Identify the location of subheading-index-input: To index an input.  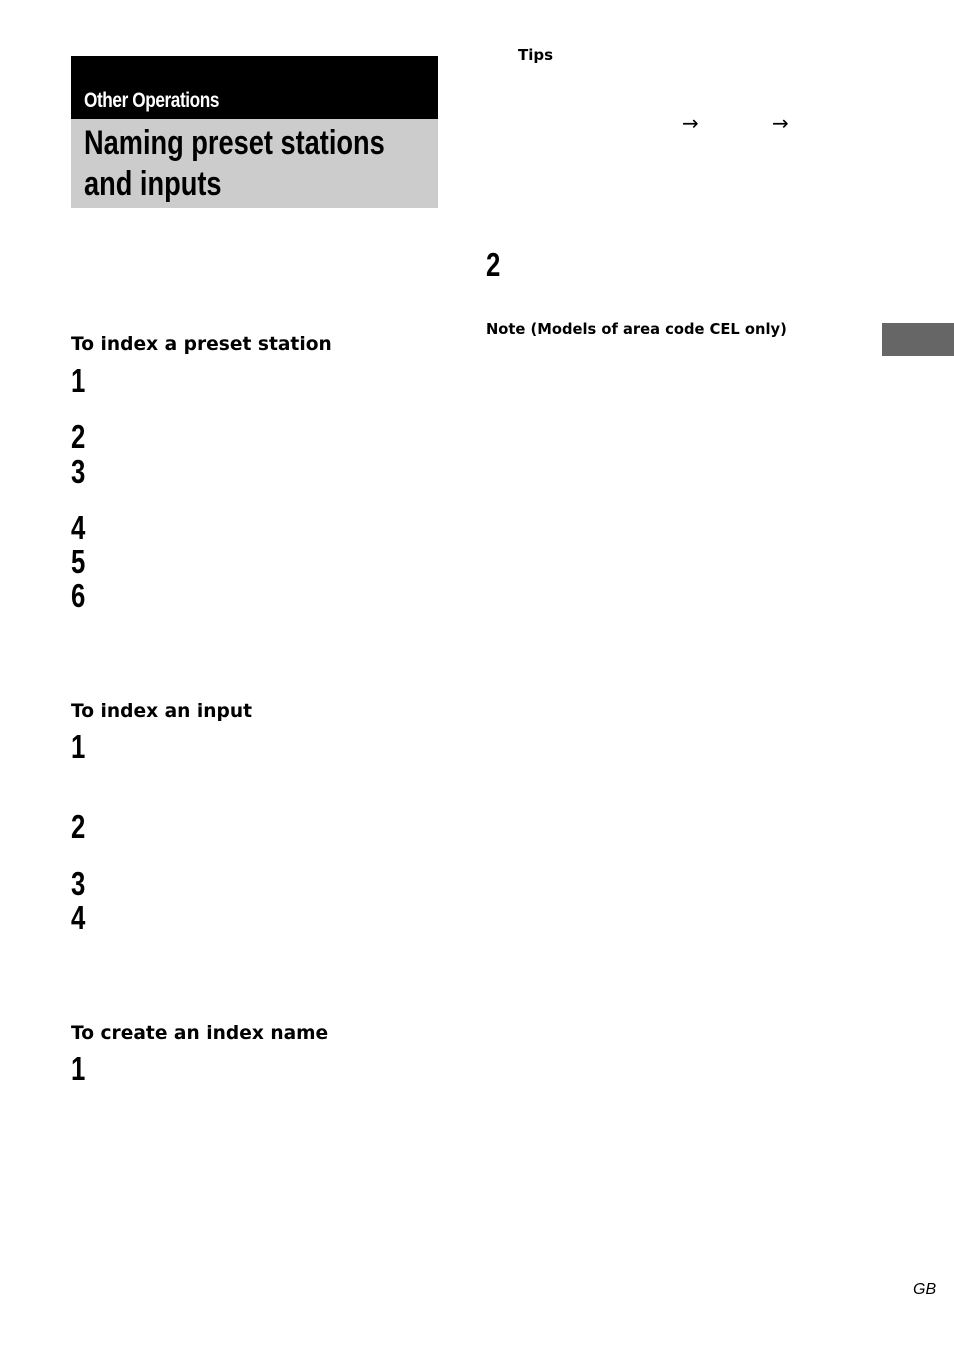
(162, 711).